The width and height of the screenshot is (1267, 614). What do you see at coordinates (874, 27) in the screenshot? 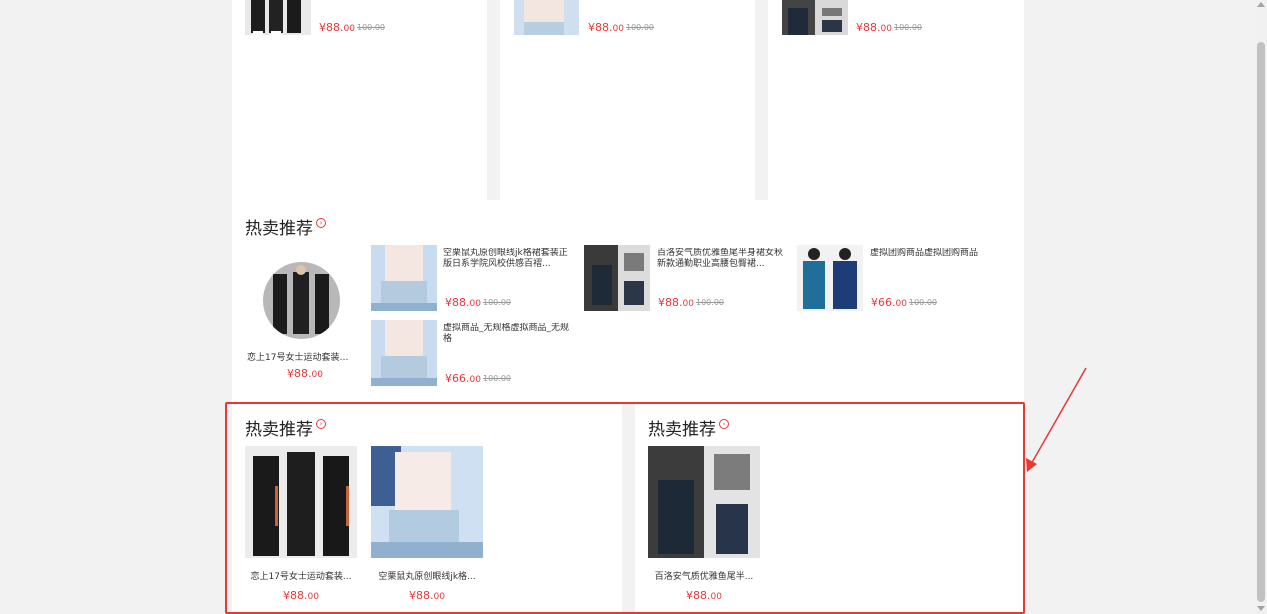
I see `top-card-3-price: ¥88.00` at bounding box center [874, 27].